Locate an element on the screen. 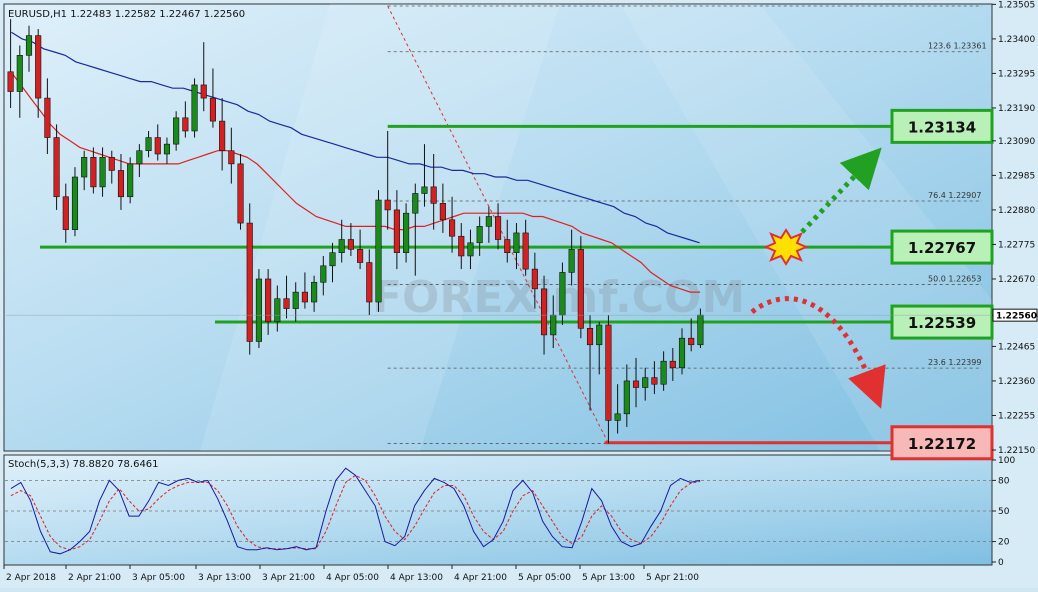 Image resolution: width=1038 pixels, height=592 pixels. stoch-tick-label: 50 is located at coordinates (1004, 512).